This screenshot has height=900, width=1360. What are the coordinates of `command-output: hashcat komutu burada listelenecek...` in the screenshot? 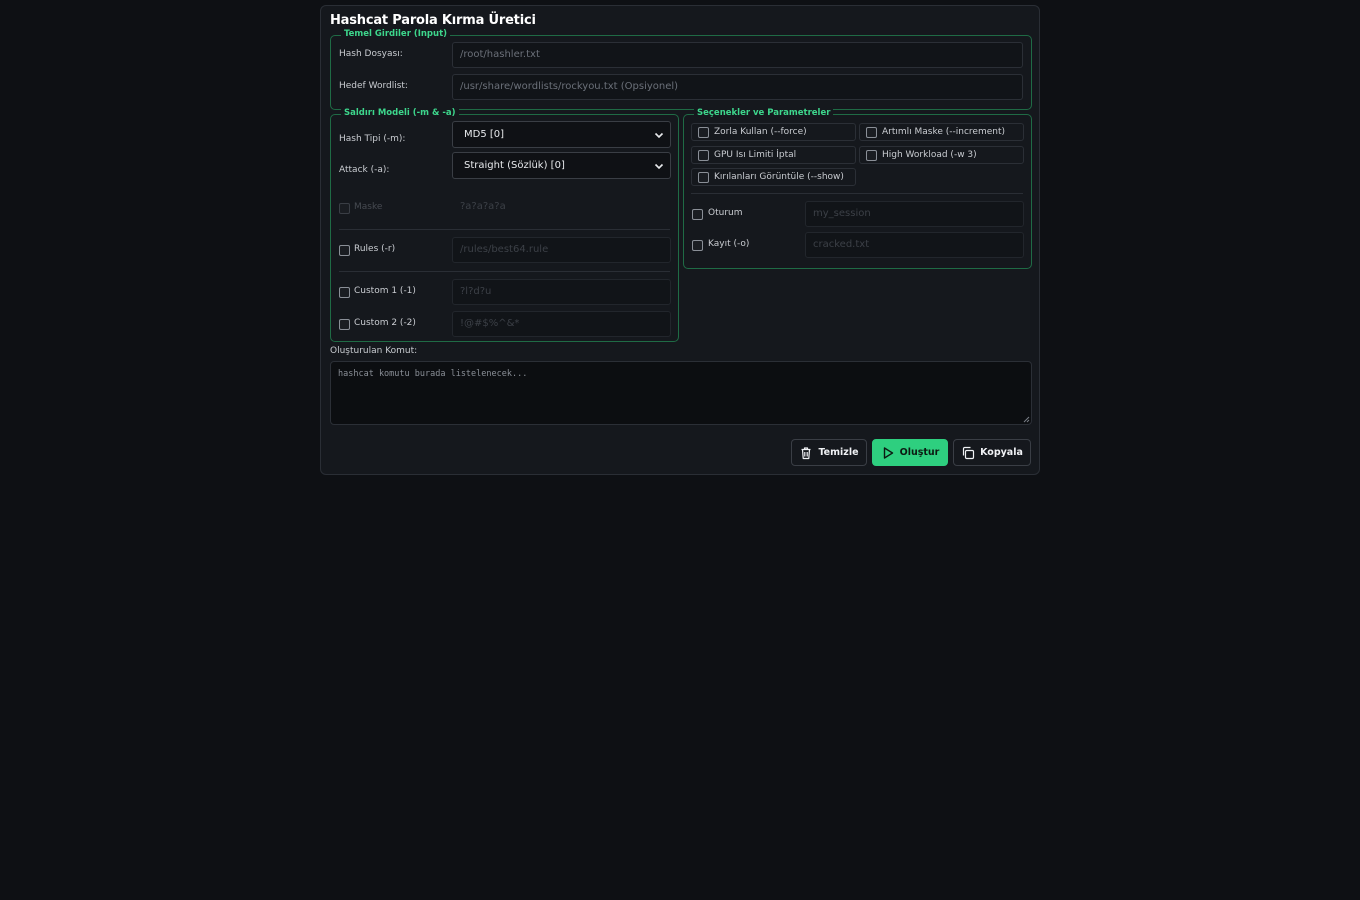 It's located at (681, 393).